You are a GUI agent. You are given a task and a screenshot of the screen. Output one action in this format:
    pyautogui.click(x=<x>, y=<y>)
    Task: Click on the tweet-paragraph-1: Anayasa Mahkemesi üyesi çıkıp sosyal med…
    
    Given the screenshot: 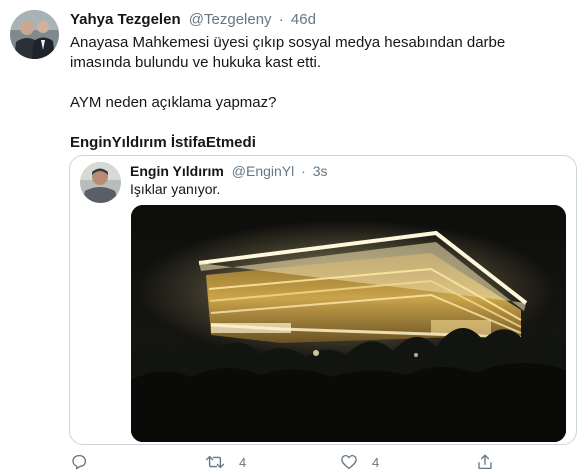 What is the action you would take?
    pyautogui.click(x=288, y=52)
    